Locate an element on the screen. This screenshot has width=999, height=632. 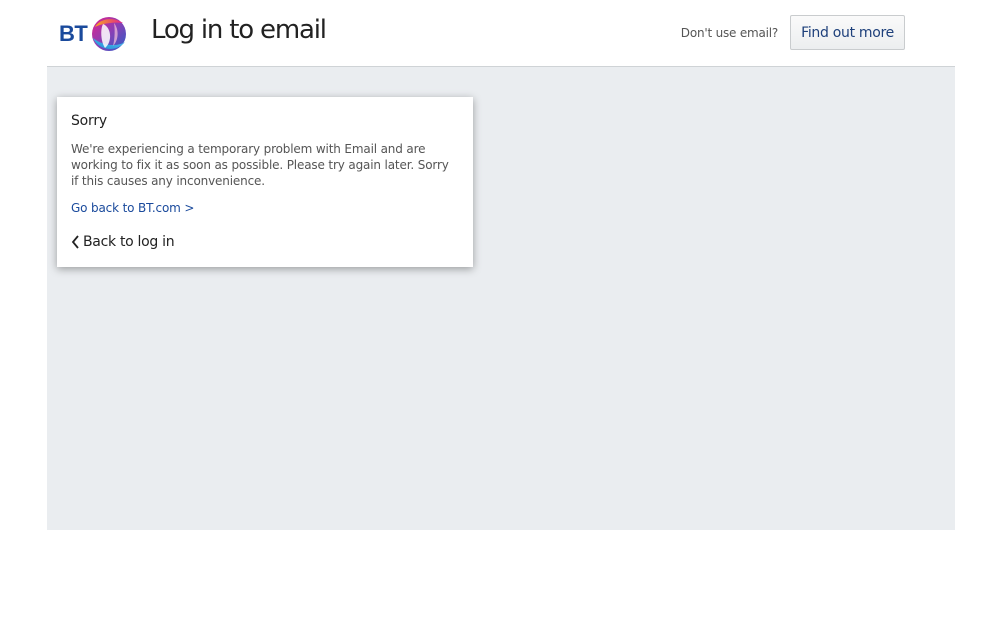
error-title: Sorry is located at coordinates (89, 121).